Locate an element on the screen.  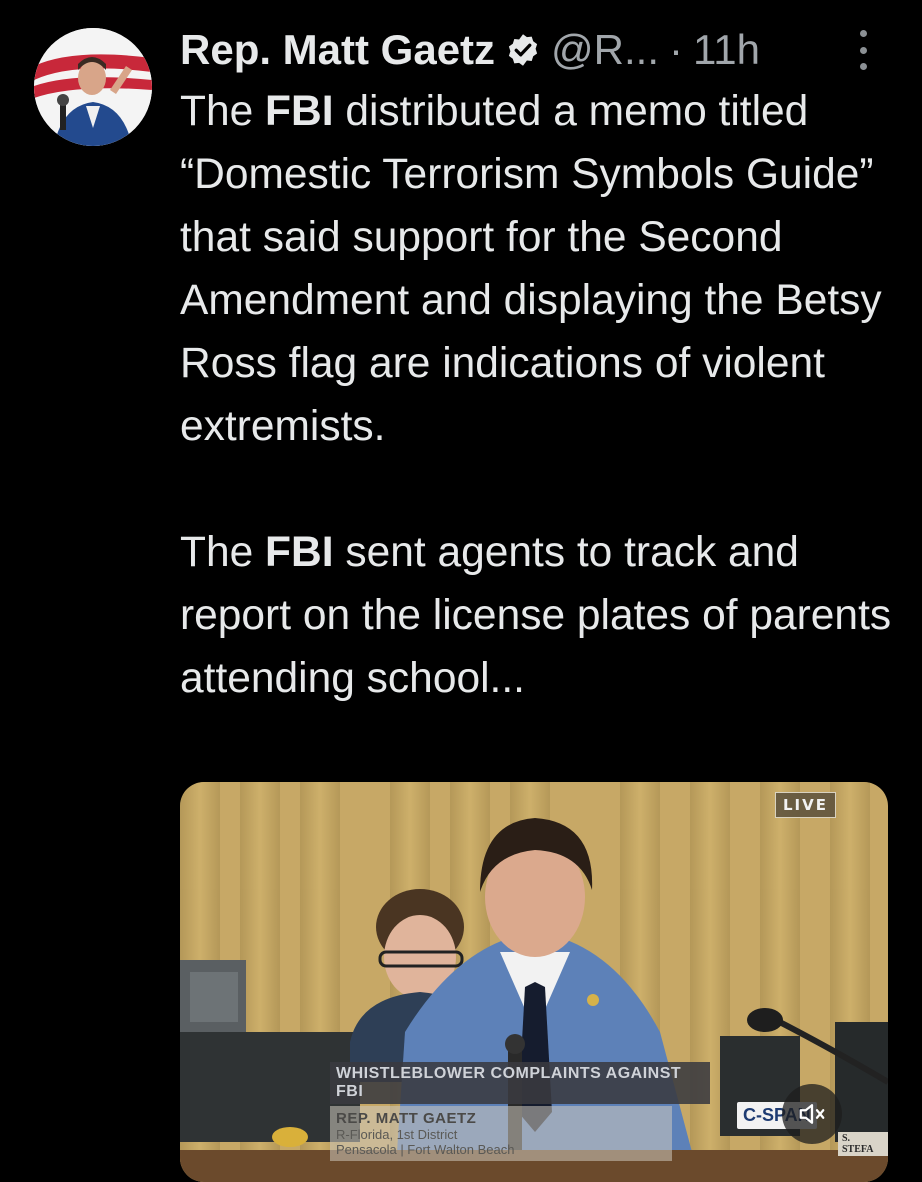
author-name: Rep. Matt Gaetz is located at coordinates (337, 50).